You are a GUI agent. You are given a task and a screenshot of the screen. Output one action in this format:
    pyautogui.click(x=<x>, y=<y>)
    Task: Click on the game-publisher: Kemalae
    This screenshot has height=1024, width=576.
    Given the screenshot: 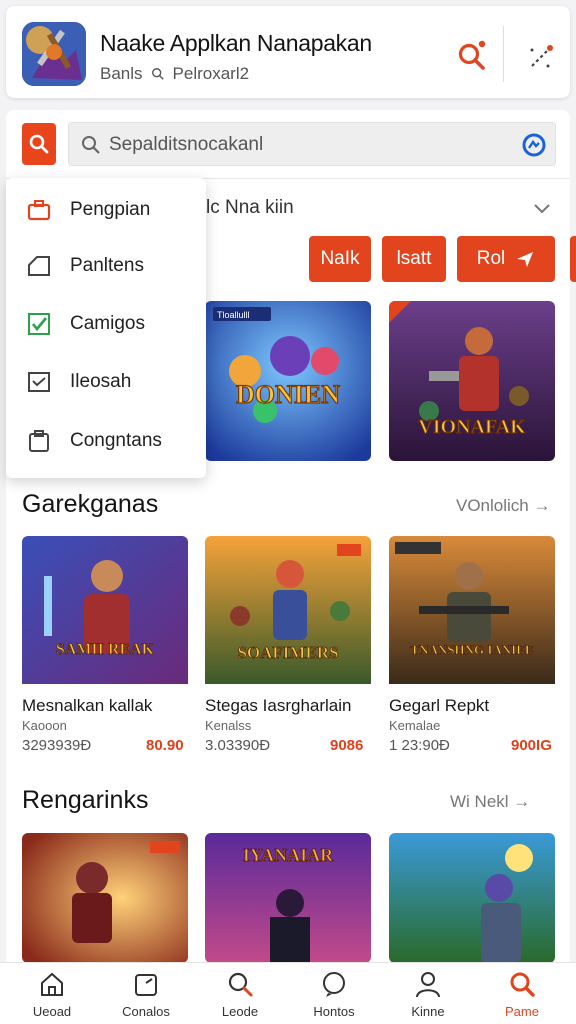 What is the action you would take?
    pyautogui.click(x=415, y=725)
    